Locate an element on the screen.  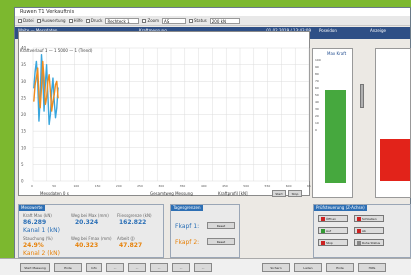
stop-button: Stop is located at coordinates (333, 242).